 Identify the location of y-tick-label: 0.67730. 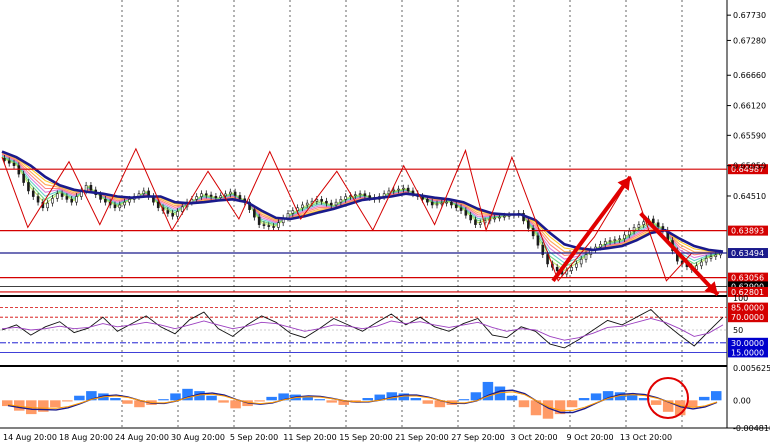
(749, 15).